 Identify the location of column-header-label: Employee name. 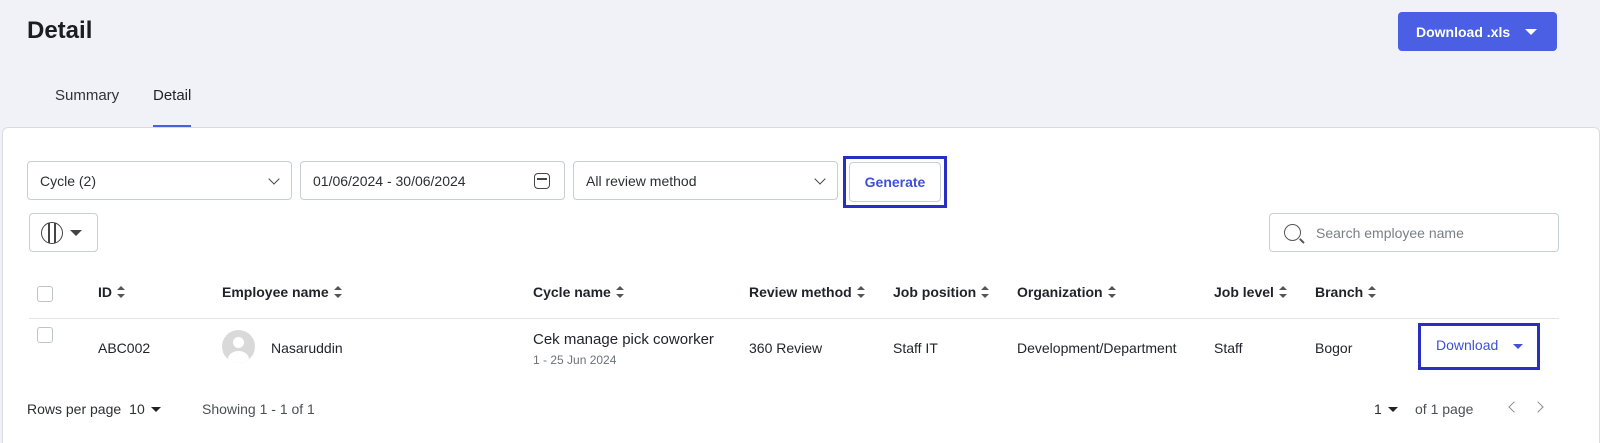
(275, 292).